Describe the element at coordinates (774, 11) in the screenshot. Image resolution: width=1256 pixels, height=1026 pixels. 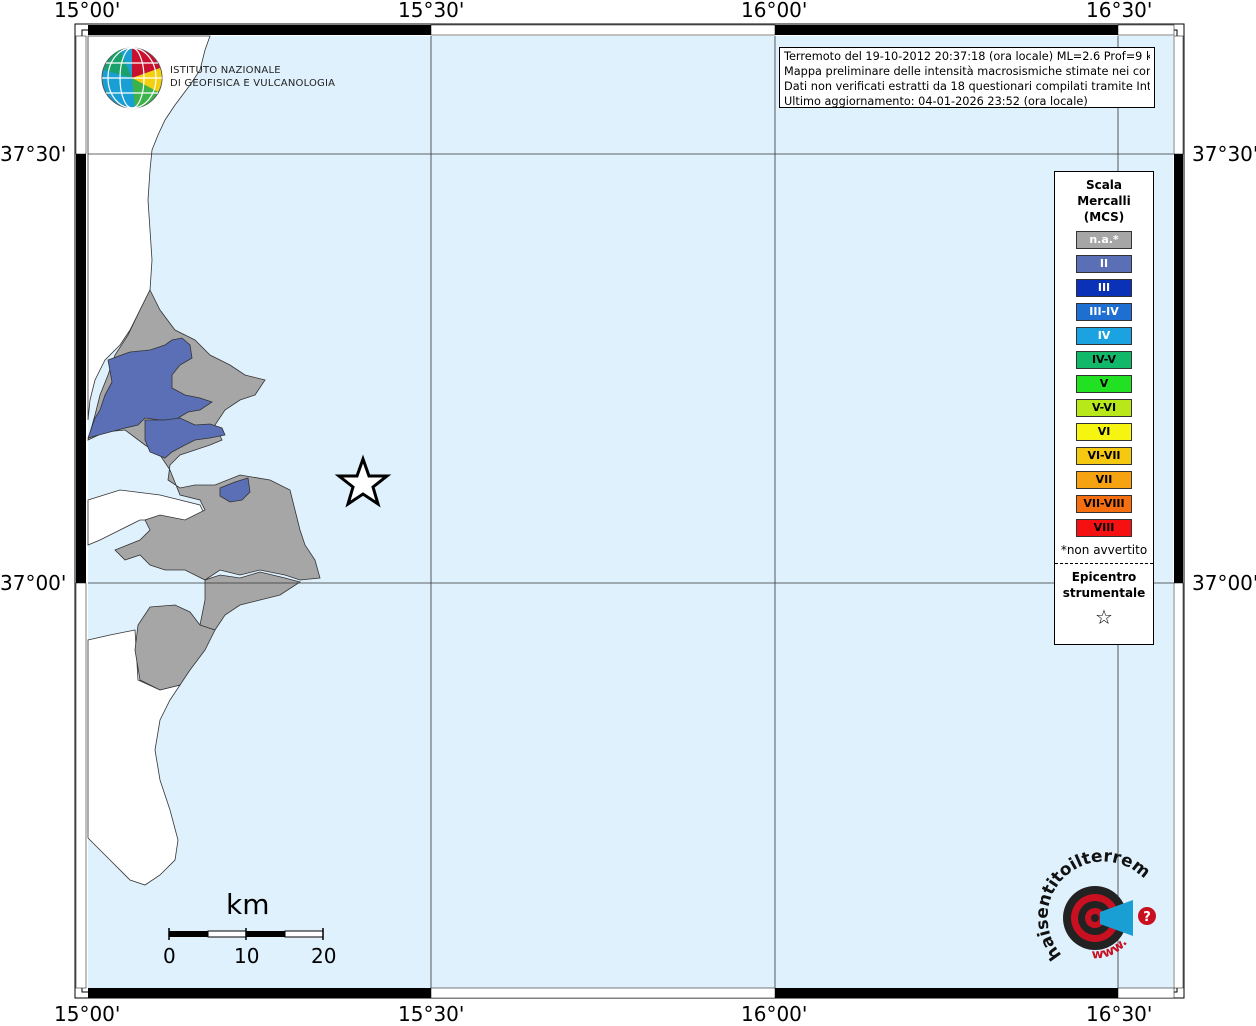
I see `tick-top-3: 16°00'` at that location.